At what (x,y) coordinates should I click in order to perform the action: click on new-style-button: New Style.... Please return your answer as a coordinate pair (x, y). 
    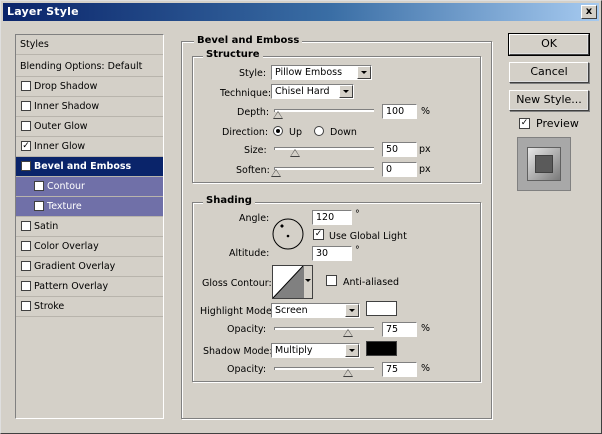
    Looking at the image, I should click on (549, 100).